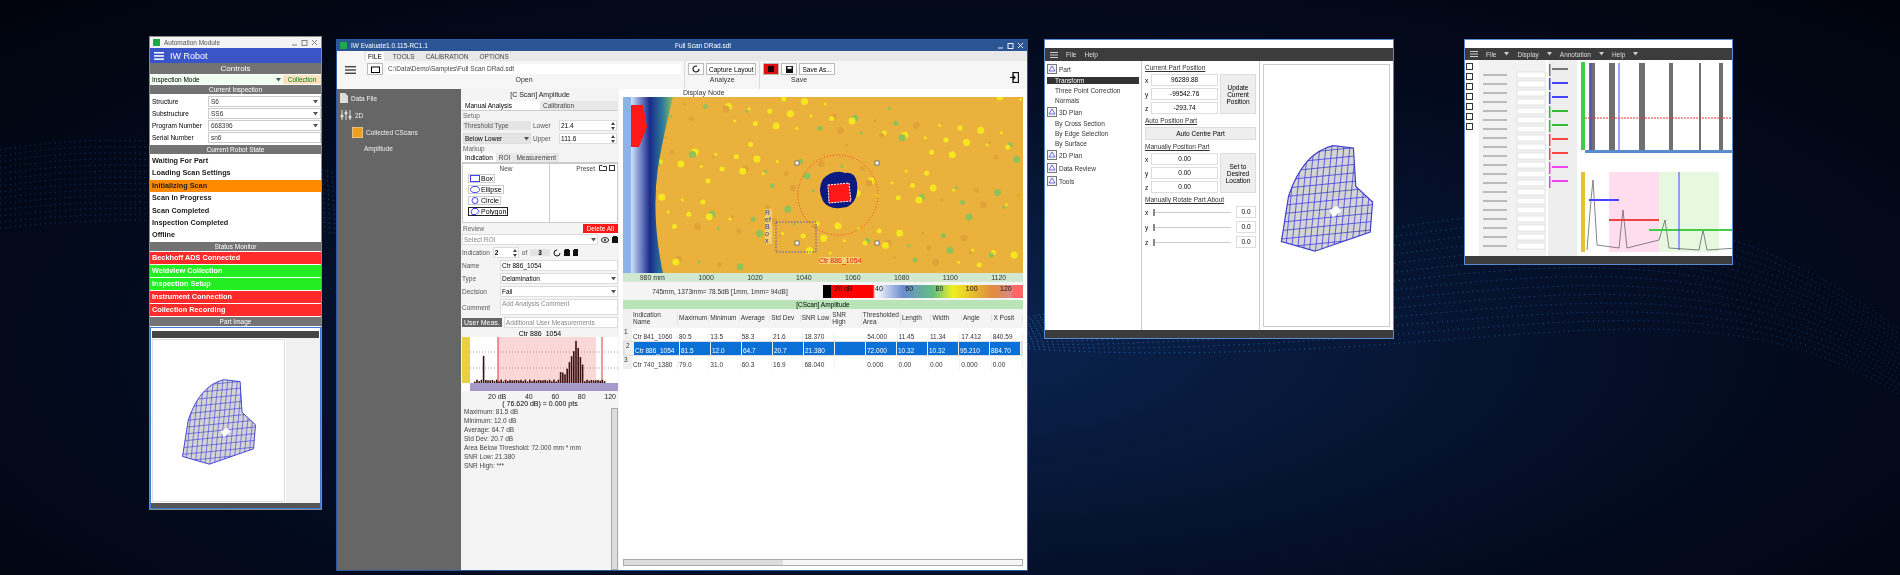 The width and height of the screenshot is (1900, 575). I want to click on sliders-icon, so click(346, 115).